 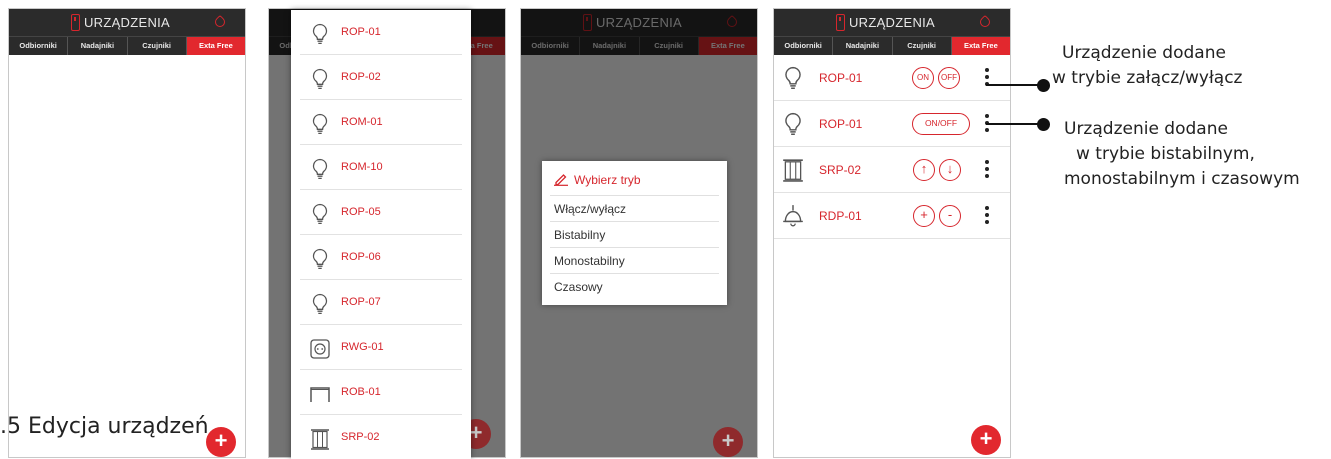 I want to click on mode-dialog-header: Wybierz tryb, so click(x=634, y=178).